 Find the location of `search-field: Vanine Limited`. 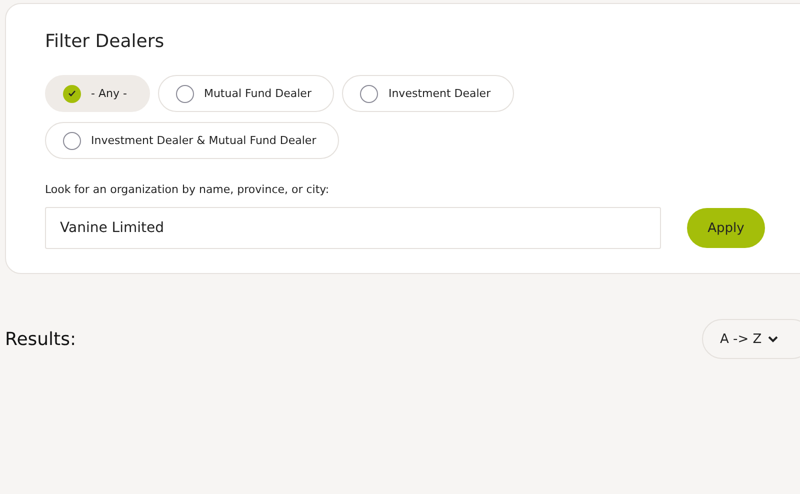

search-field: Vanine Limited is located at coordinates (353, 228).